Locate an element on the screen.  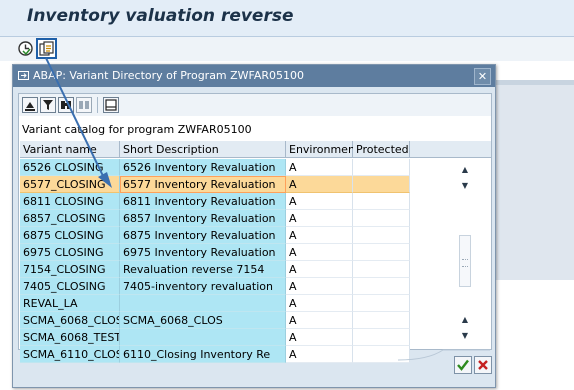
variant-name-cell: 7154_CLOSING is located at coordinates (70, 269).